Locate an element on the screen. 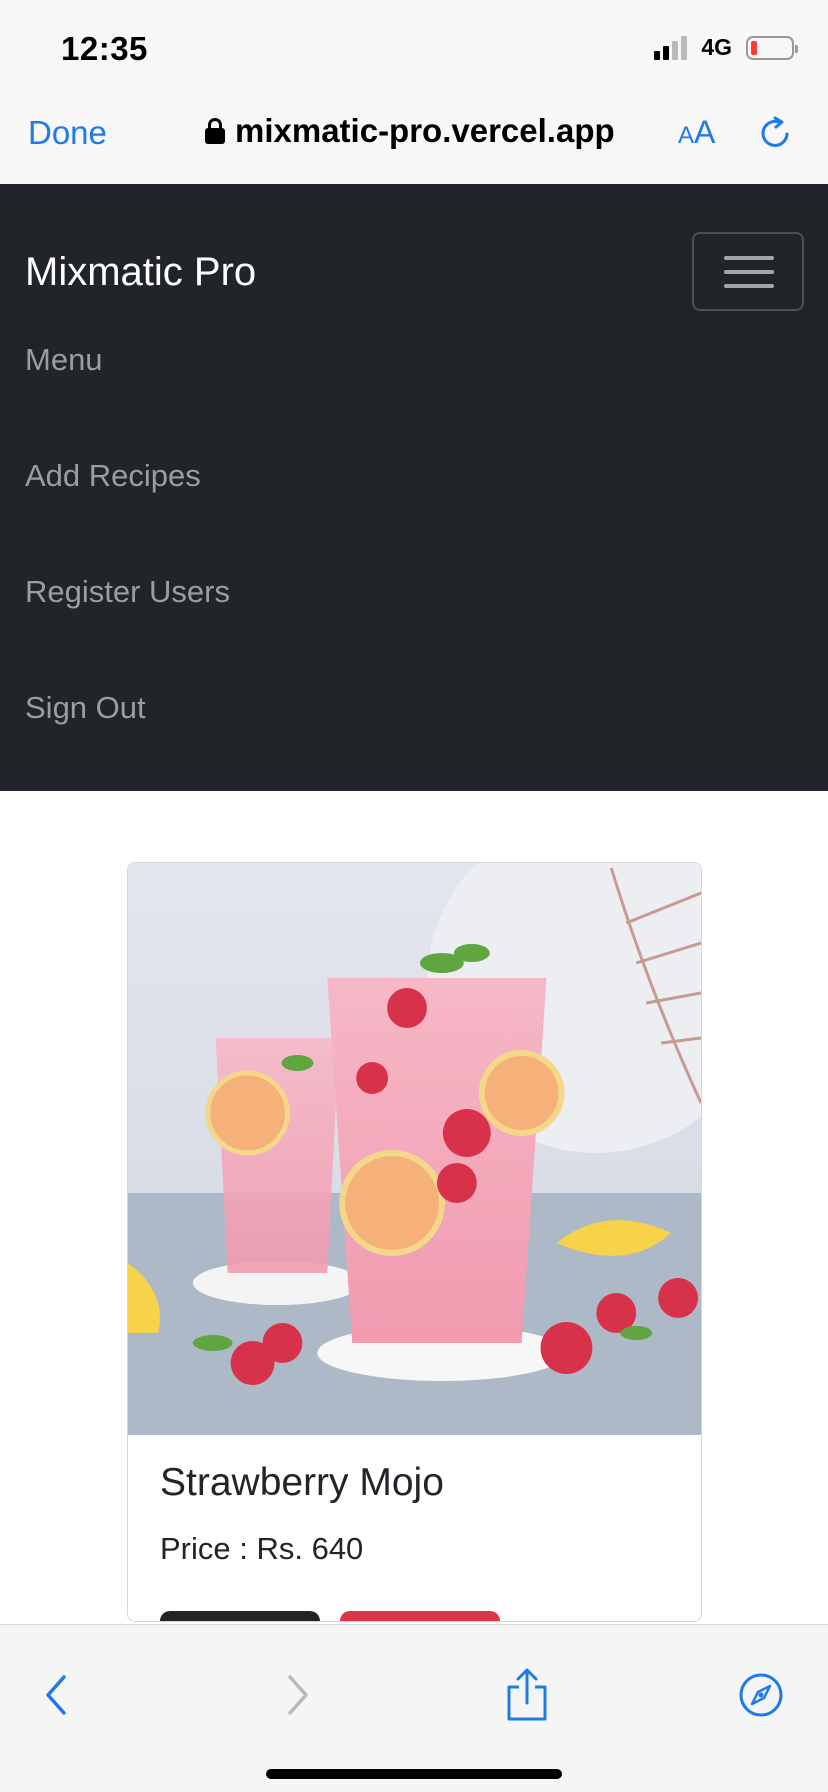  share-icon is located at coordinates (527, 1694).